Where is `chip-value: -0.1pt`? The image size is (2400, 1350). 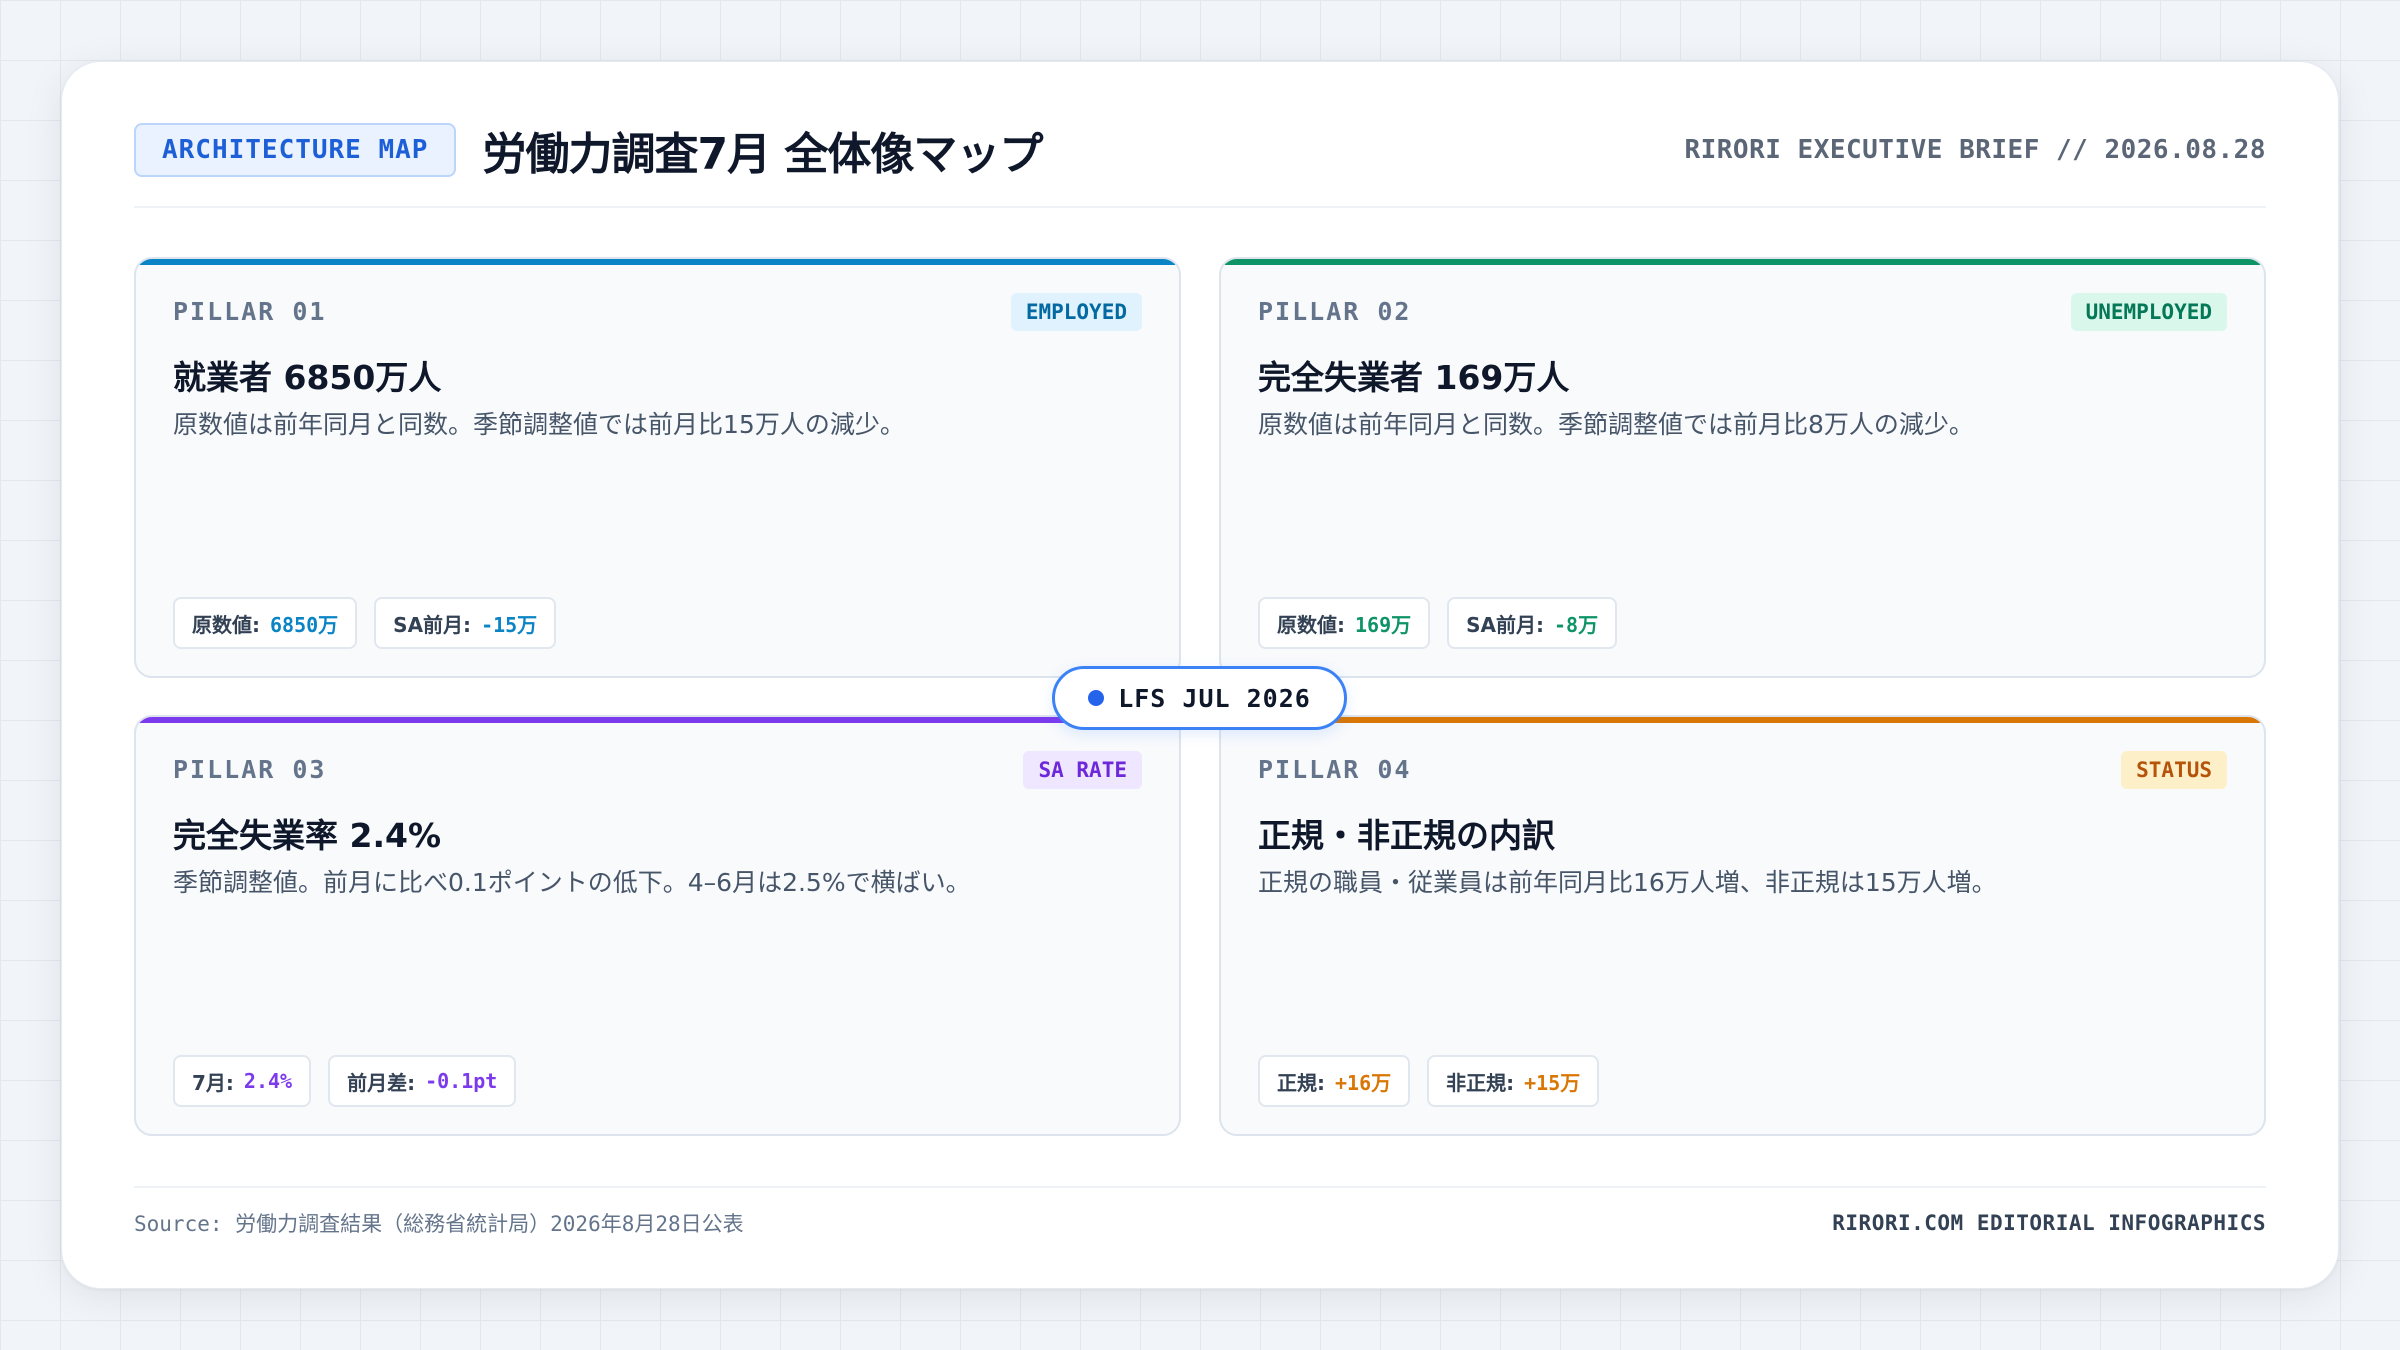 chip-value: -0.1pt is located at coordinates (461, 1081).